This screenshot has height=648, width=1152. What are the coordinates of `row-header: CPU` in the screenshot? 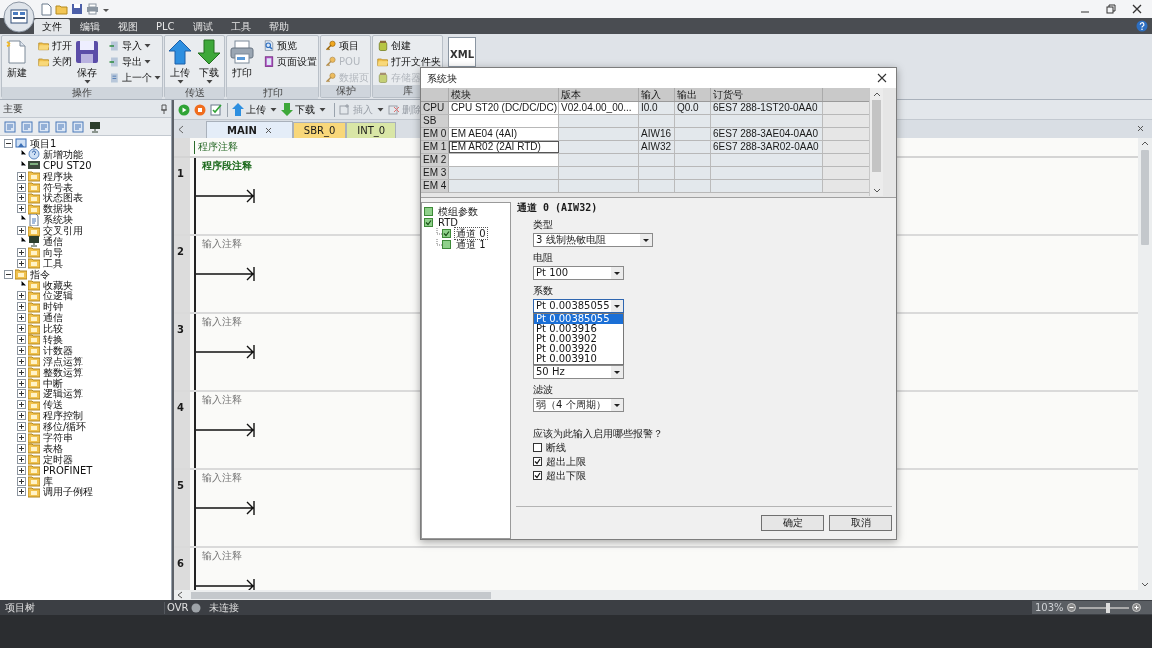 It's located at (435, 108).